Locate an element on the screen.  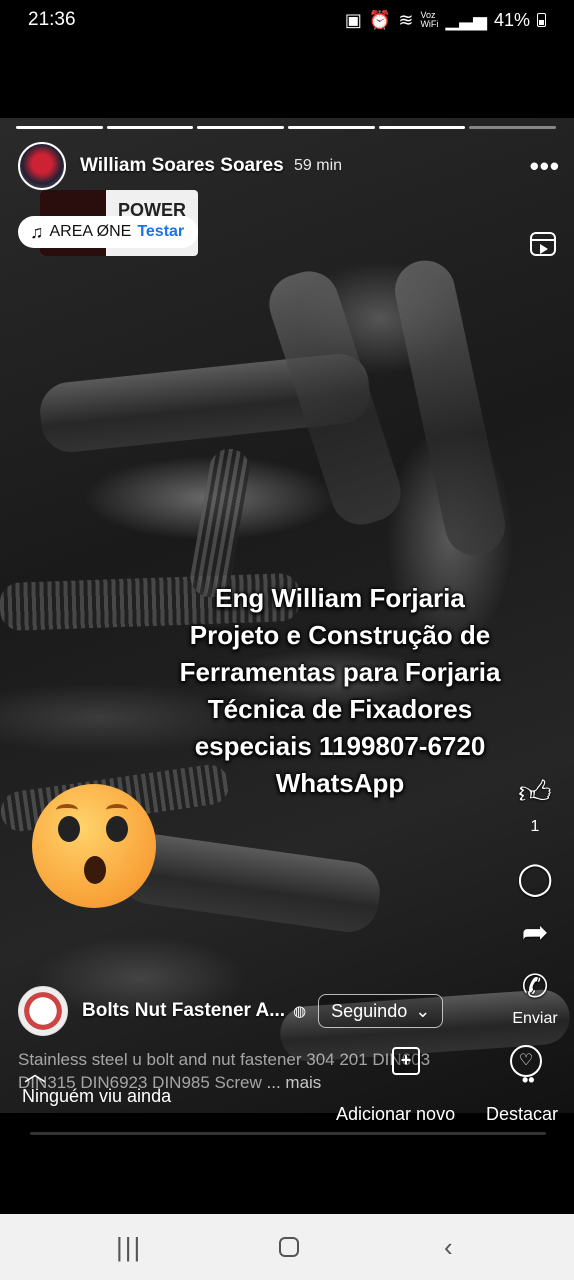
system-nav-bar: ||| ‹ is located at coordinates (287, 1247).